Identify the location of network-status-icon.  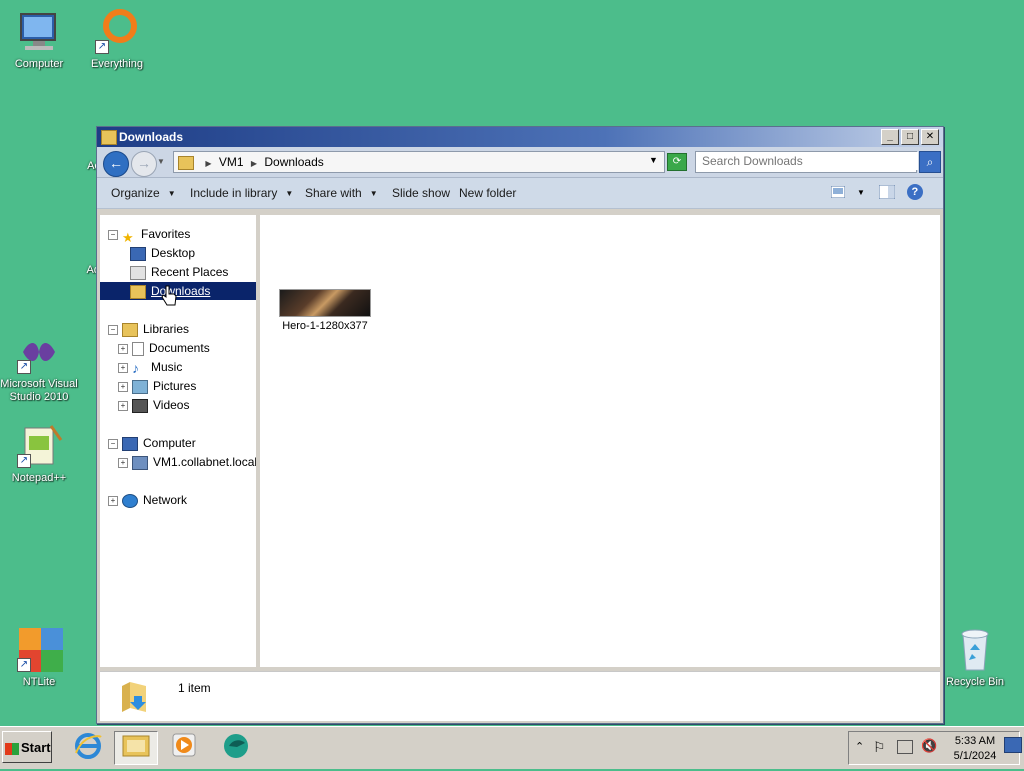
(905, 747).